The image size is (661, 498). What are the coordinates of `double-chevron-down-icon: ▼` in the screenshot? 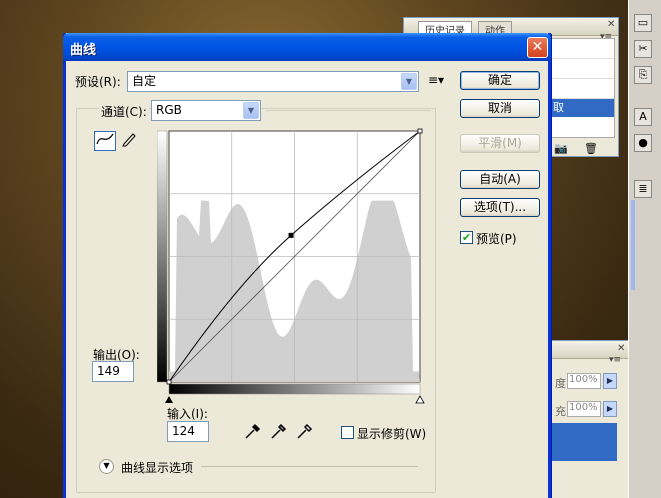 It's located at (106, 465).